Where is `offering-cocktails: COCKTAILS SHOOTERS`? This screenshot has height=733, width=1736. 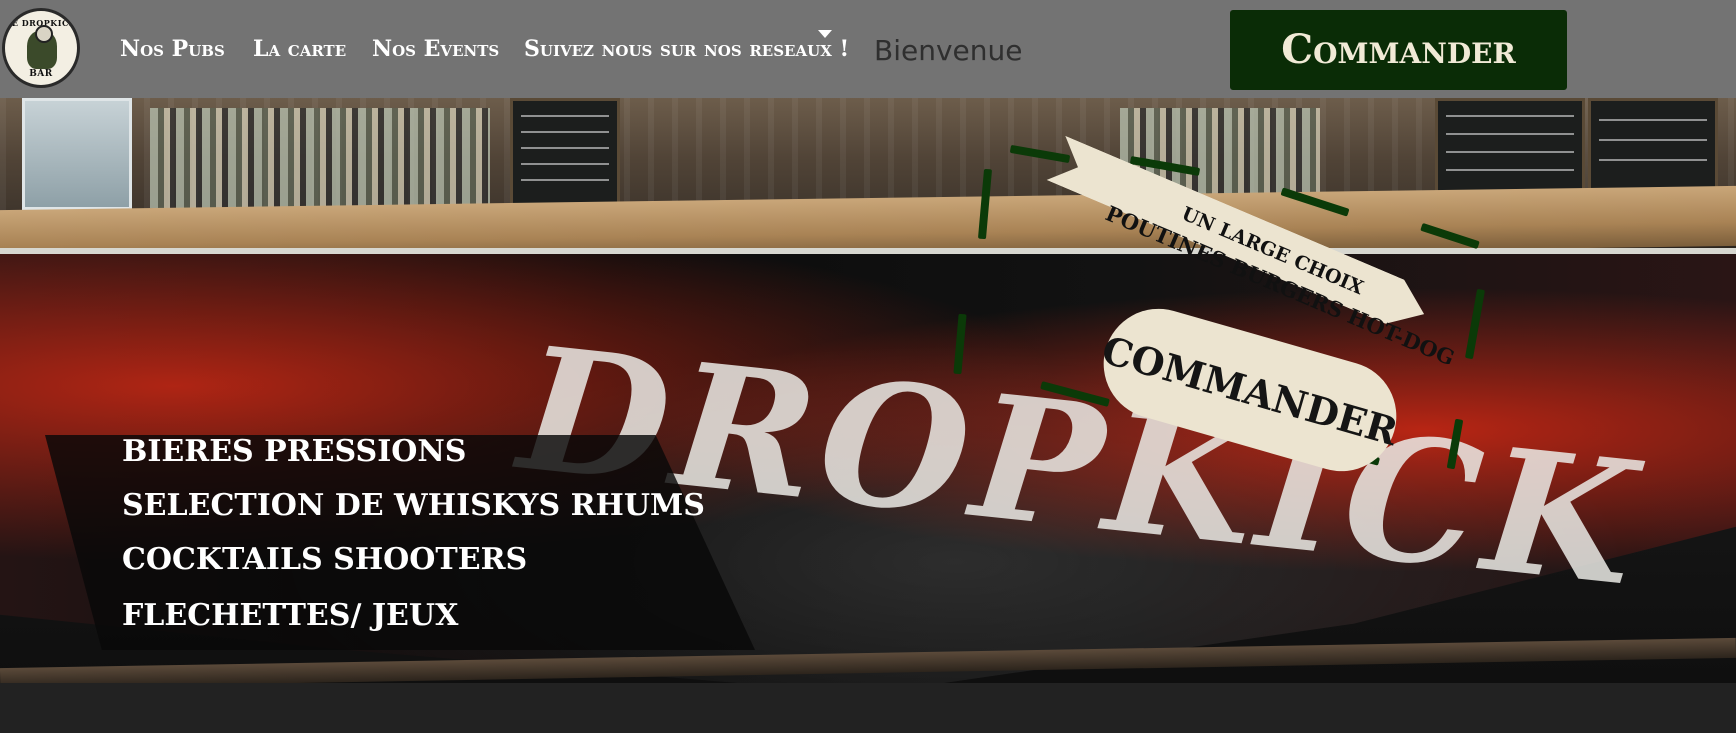 offering-cocktails: COCKTAILS SHOOTERS is located at coordinates (325, 559).